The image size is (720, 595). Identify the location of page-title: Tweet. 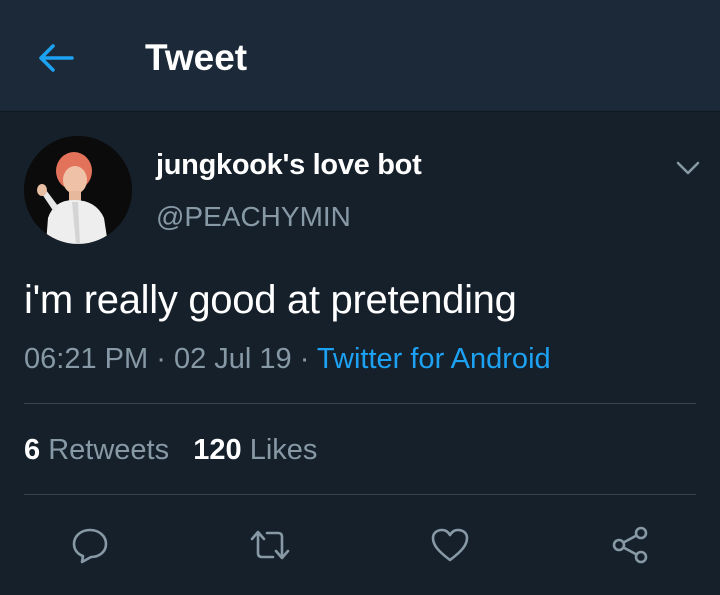
(196, 57).